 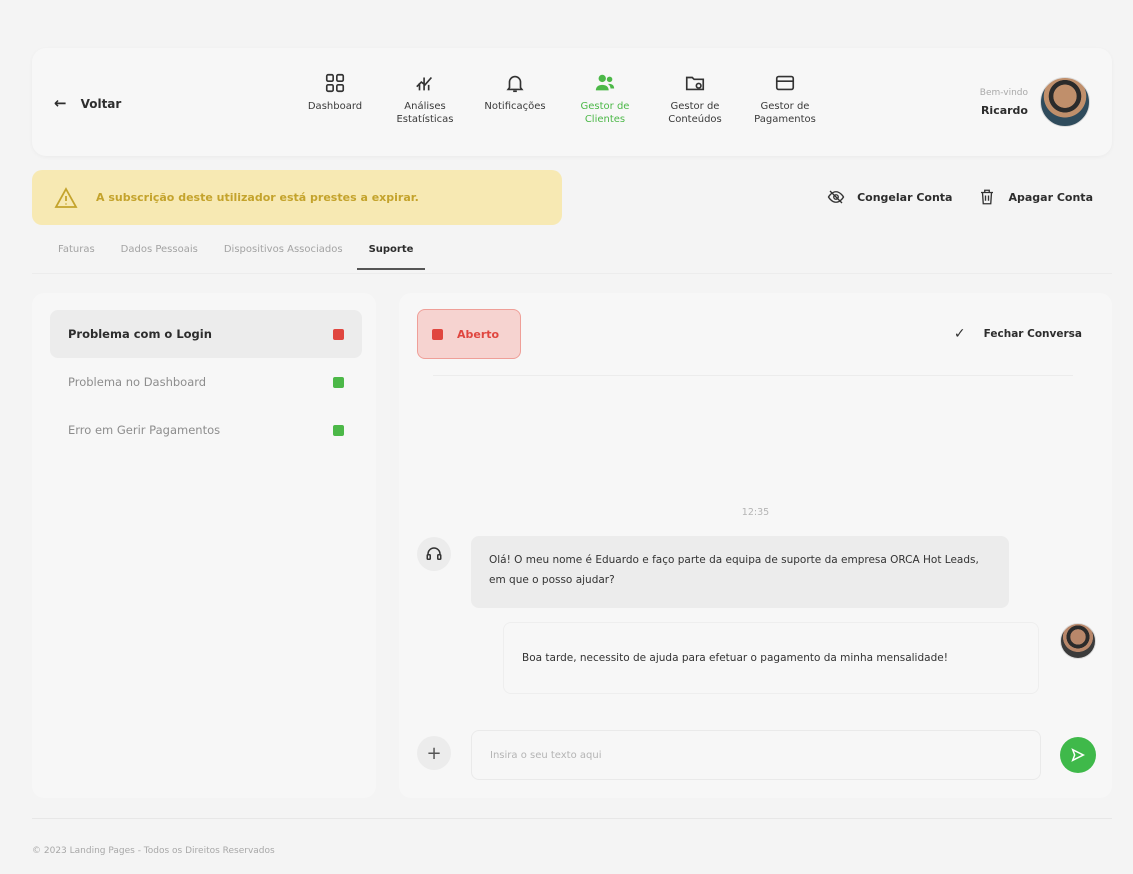 I want to click on nav-item-payments: Gestor de Pagamentos, so click(x=785, y=99).